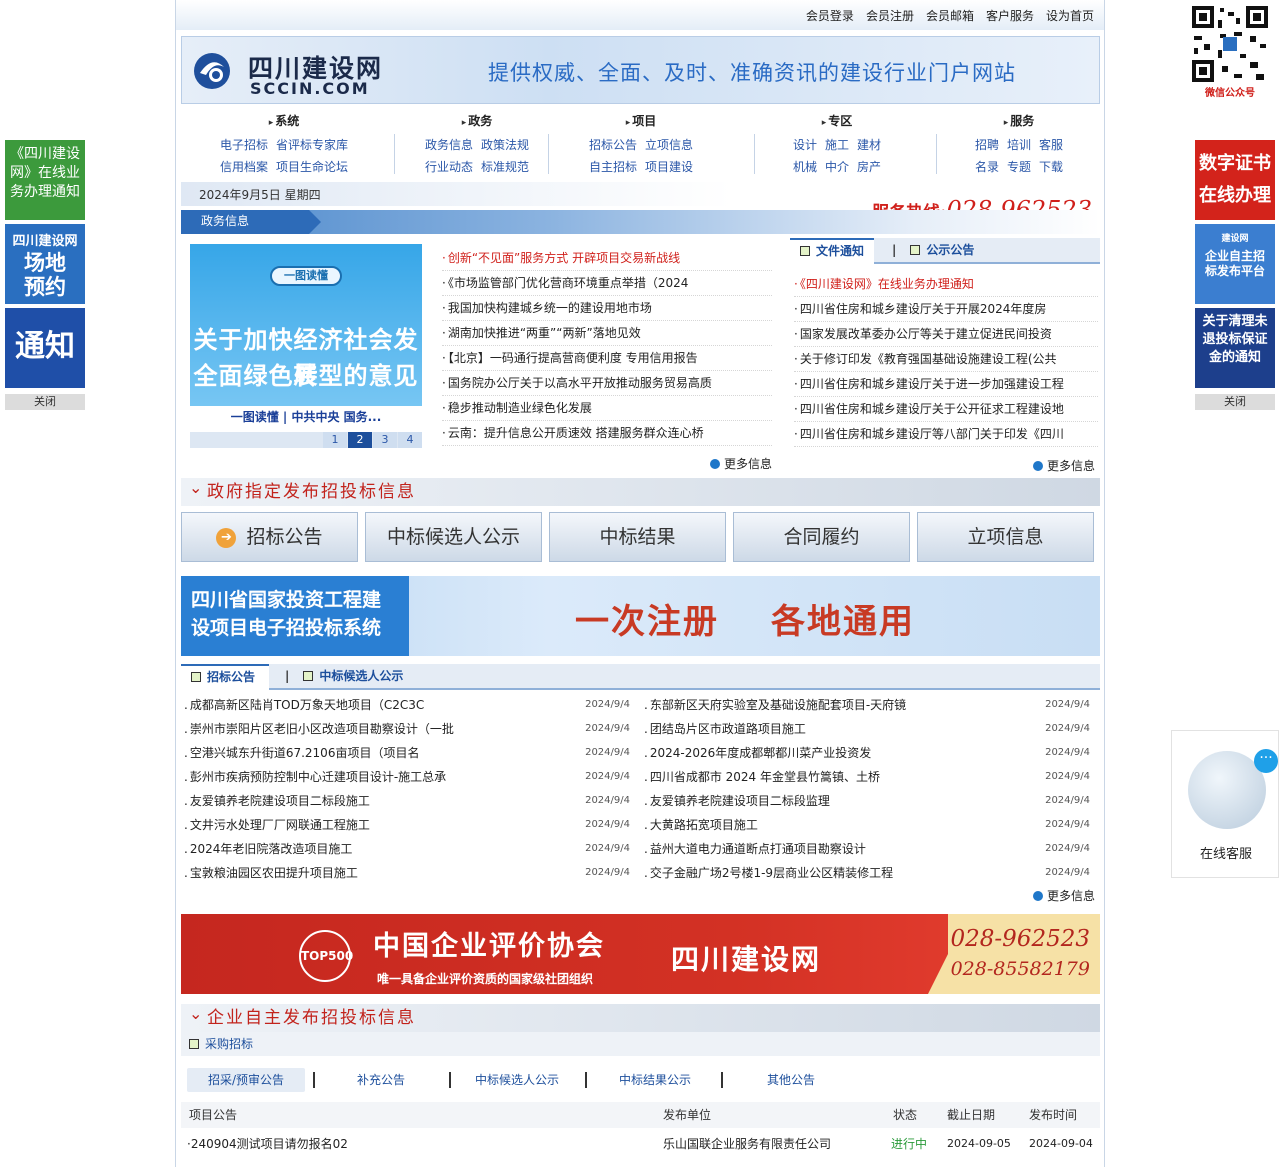 The image size is (1280, 1167). I want to click on bid-title: 宝敦粮油园区农田提升项目施工, so click(374, 873).